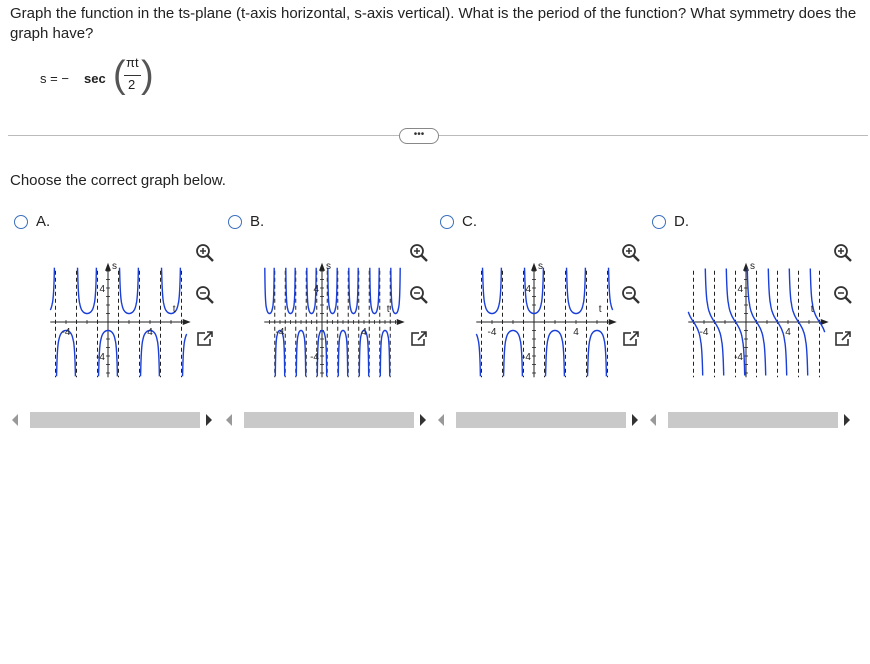 The width and height of the screenshot is (870, 664). I want to click on option-graph-3: s t 4 -4 4 -4, so click(537, 312).